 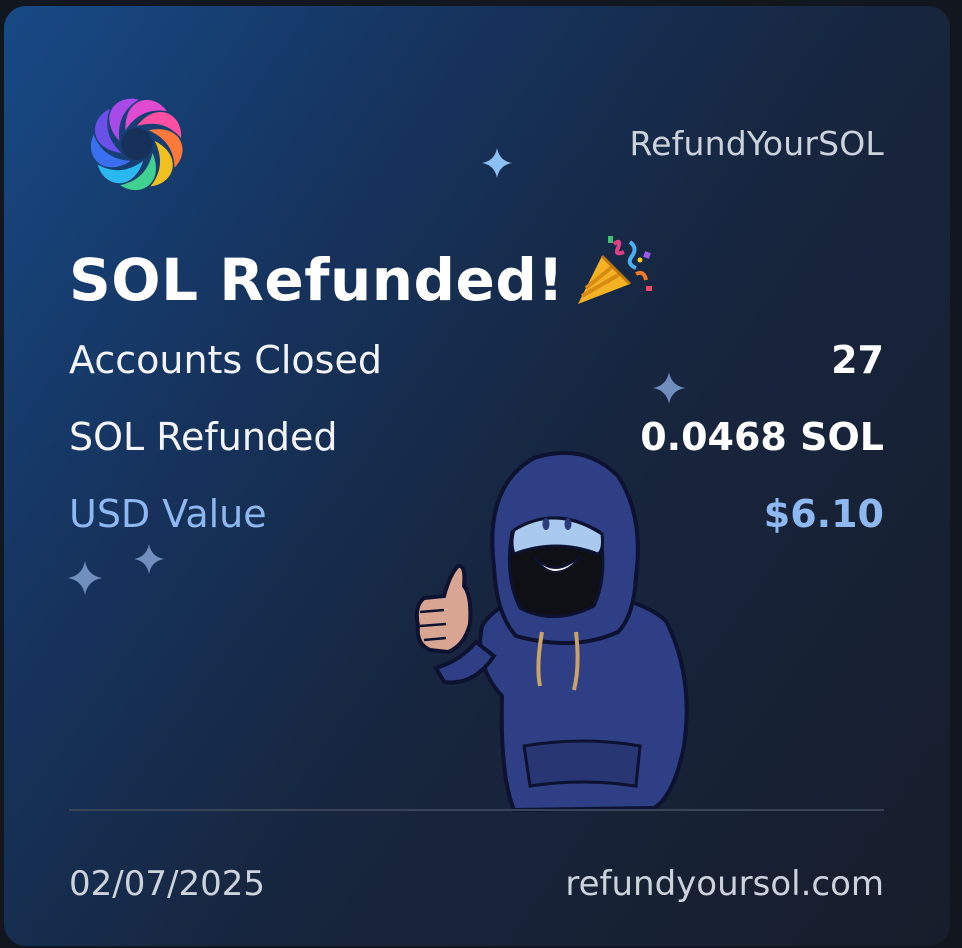 What do you see at coordinates (136, 144) in the screenshot?
I see `swirl-logo-icon` at bounding box center [136, 144].